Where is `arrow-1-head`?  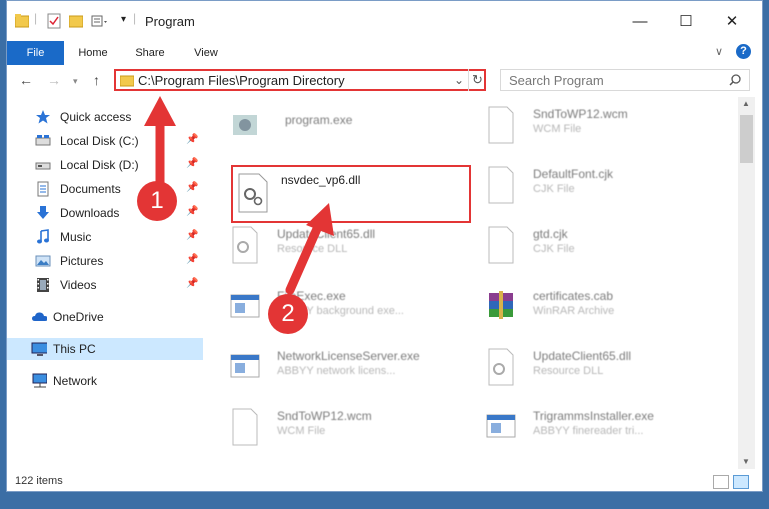 arrow-1-head is located at coordinates (160, 111).